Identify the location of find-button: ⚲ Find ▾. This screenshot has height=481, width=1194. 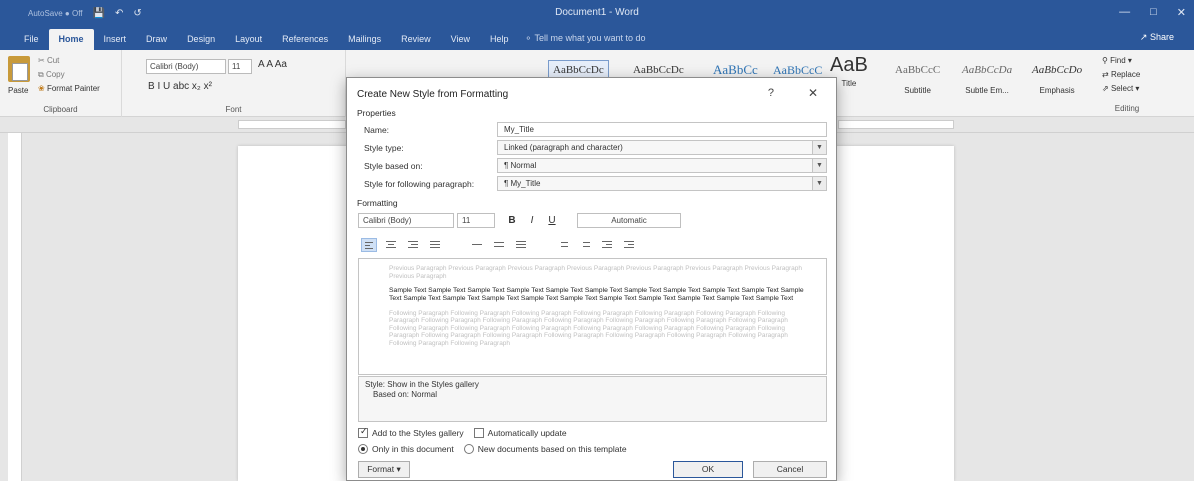
(1117, 60).